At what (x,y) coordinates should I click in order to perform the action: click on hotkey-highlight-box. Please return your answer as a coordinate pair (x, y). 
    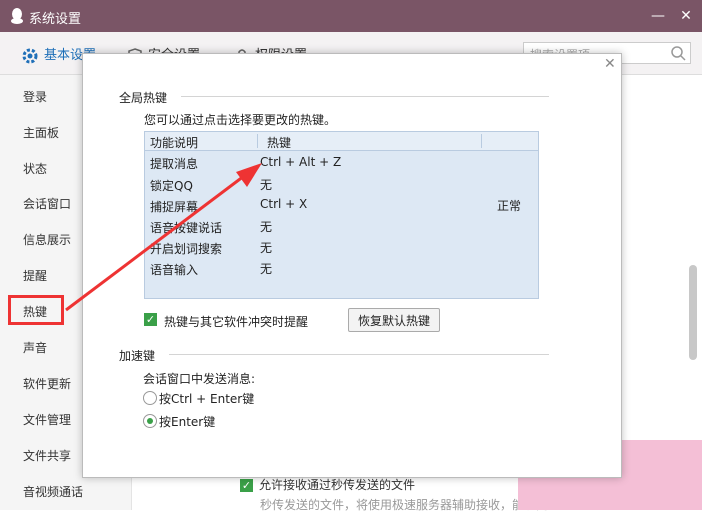
    Looking at the image, I should click on (36, 310).